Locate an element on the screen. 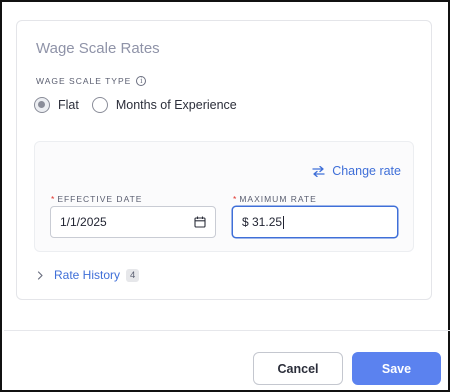 This screenshot has width=450, height=392. rate-history-label: Rate History is located at coordinates (87, 275).